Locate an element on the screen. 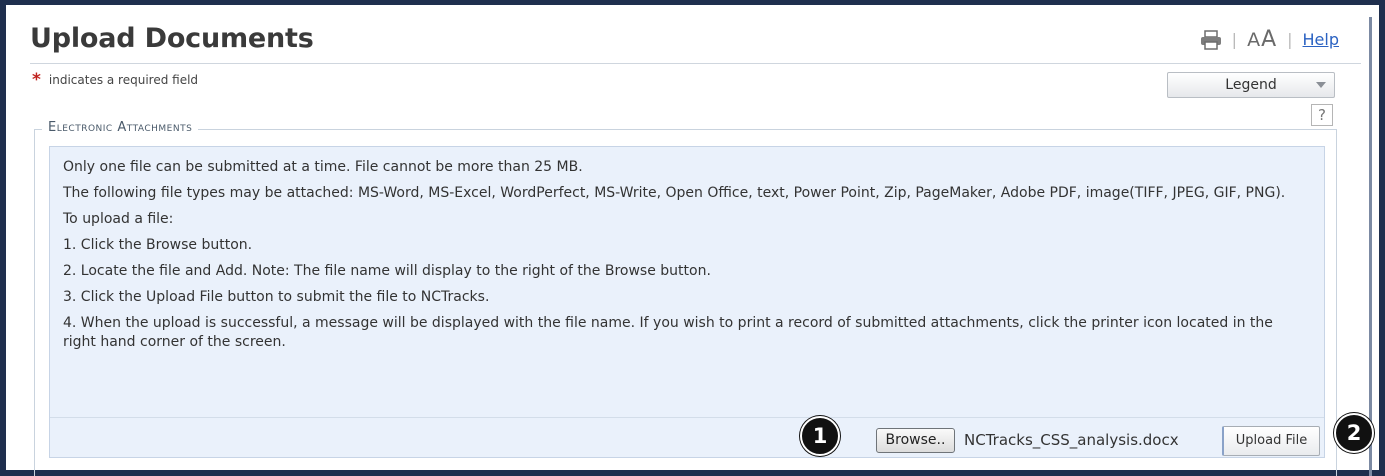 The height and width of the screenshot is (476, 1385). page-tools: | AA | Help is located at coordinates (1269, 39).